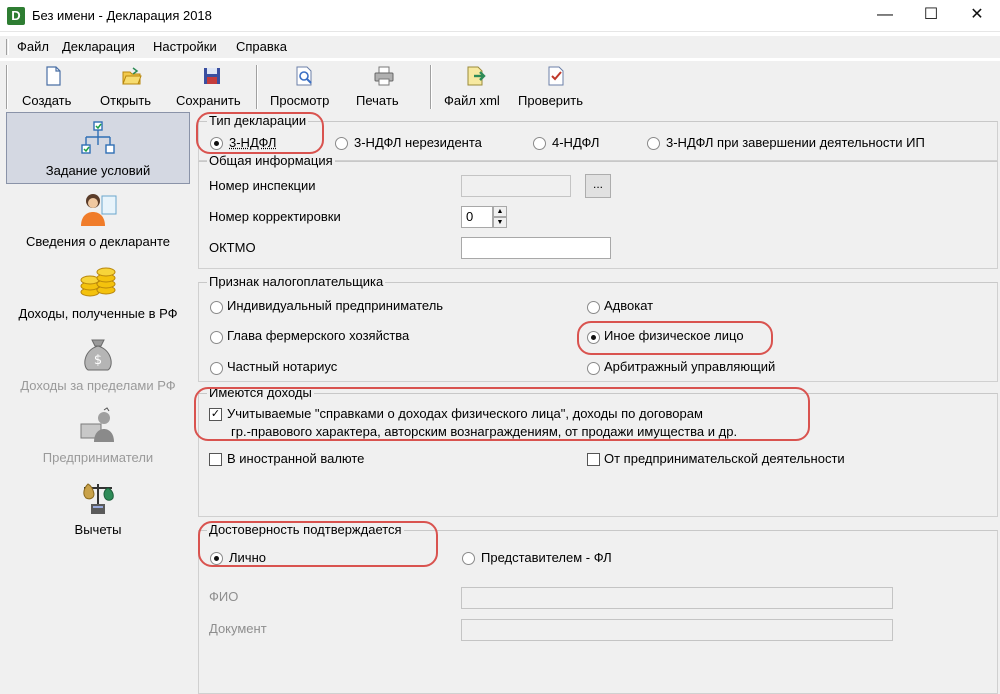 This screenshot has width=1000, height=694. I want to click on toolbar-separator, so click(431, 87).